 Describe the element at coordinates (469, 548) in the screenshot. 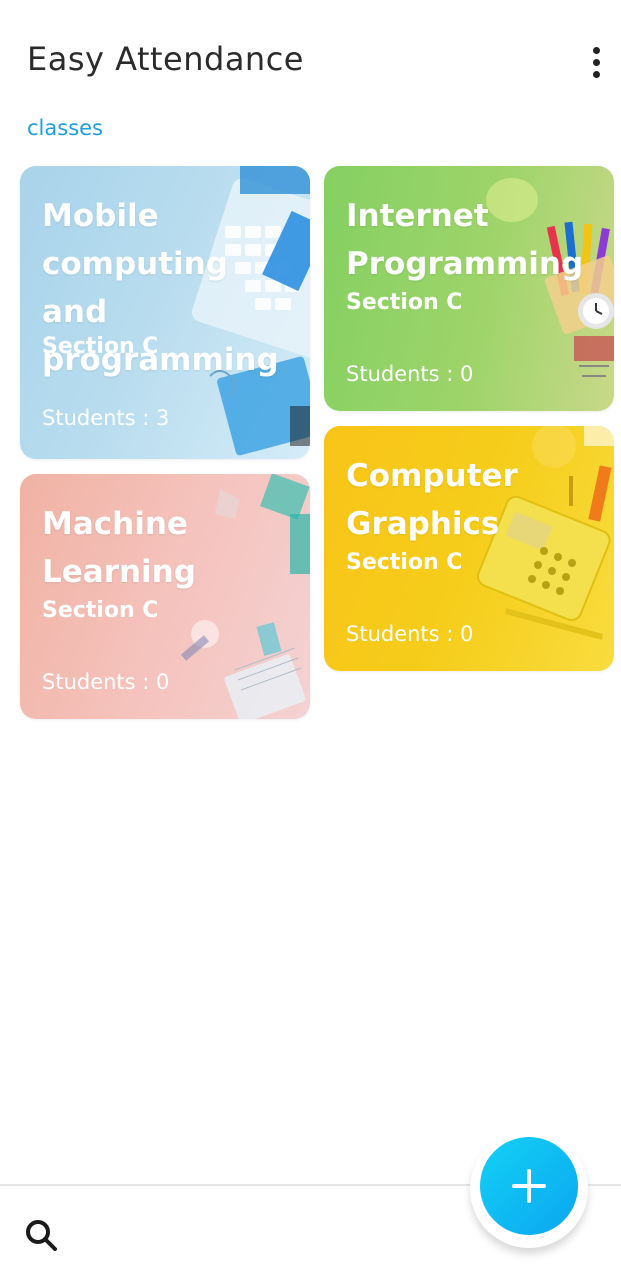

I see `class-card-computer-graphics: Computer Graphics Section C Students : 0` at that location.